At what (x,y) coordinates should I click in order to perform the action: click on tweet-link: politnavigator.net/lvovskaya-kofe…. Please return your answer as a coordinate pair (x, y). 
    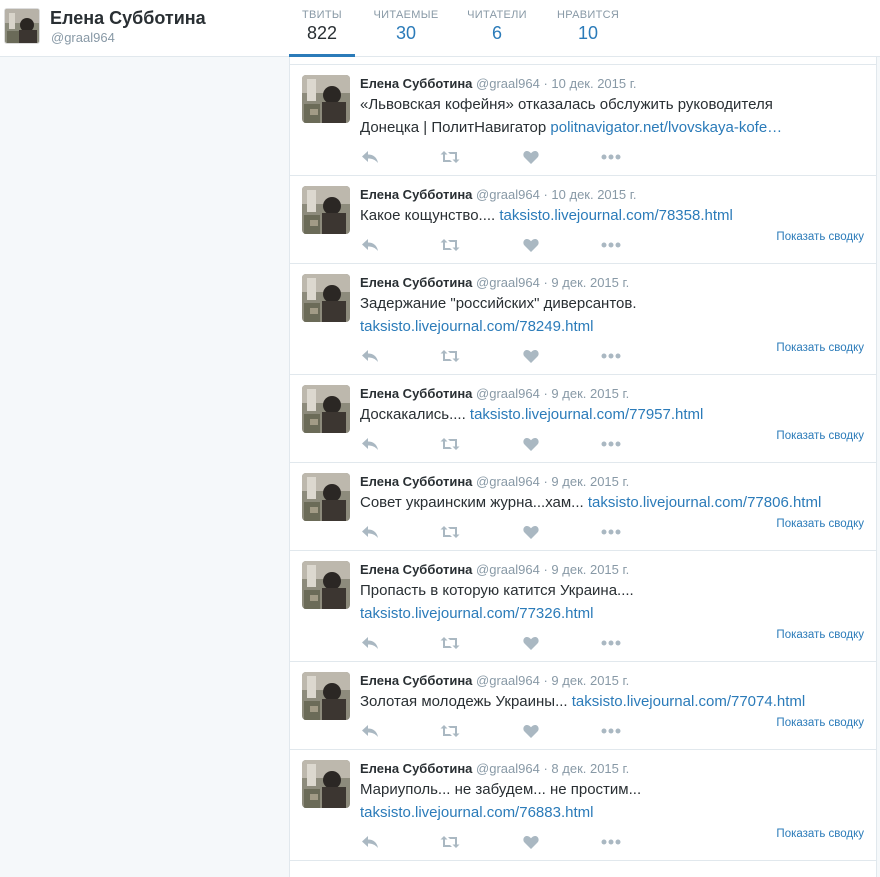
    Looking at the image, I should click on (666, 127).